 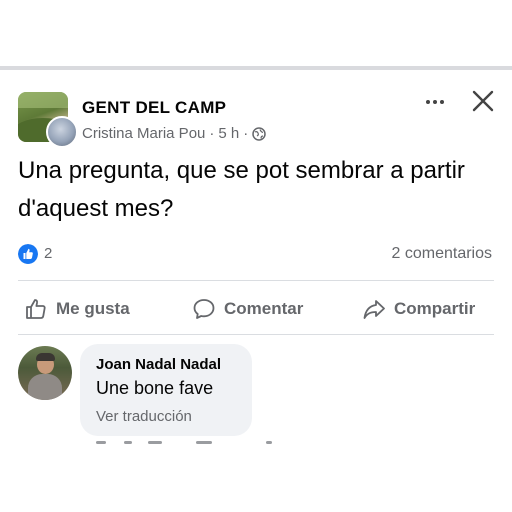 I want to click on group-photo-sky, so click(x=43, y=100).